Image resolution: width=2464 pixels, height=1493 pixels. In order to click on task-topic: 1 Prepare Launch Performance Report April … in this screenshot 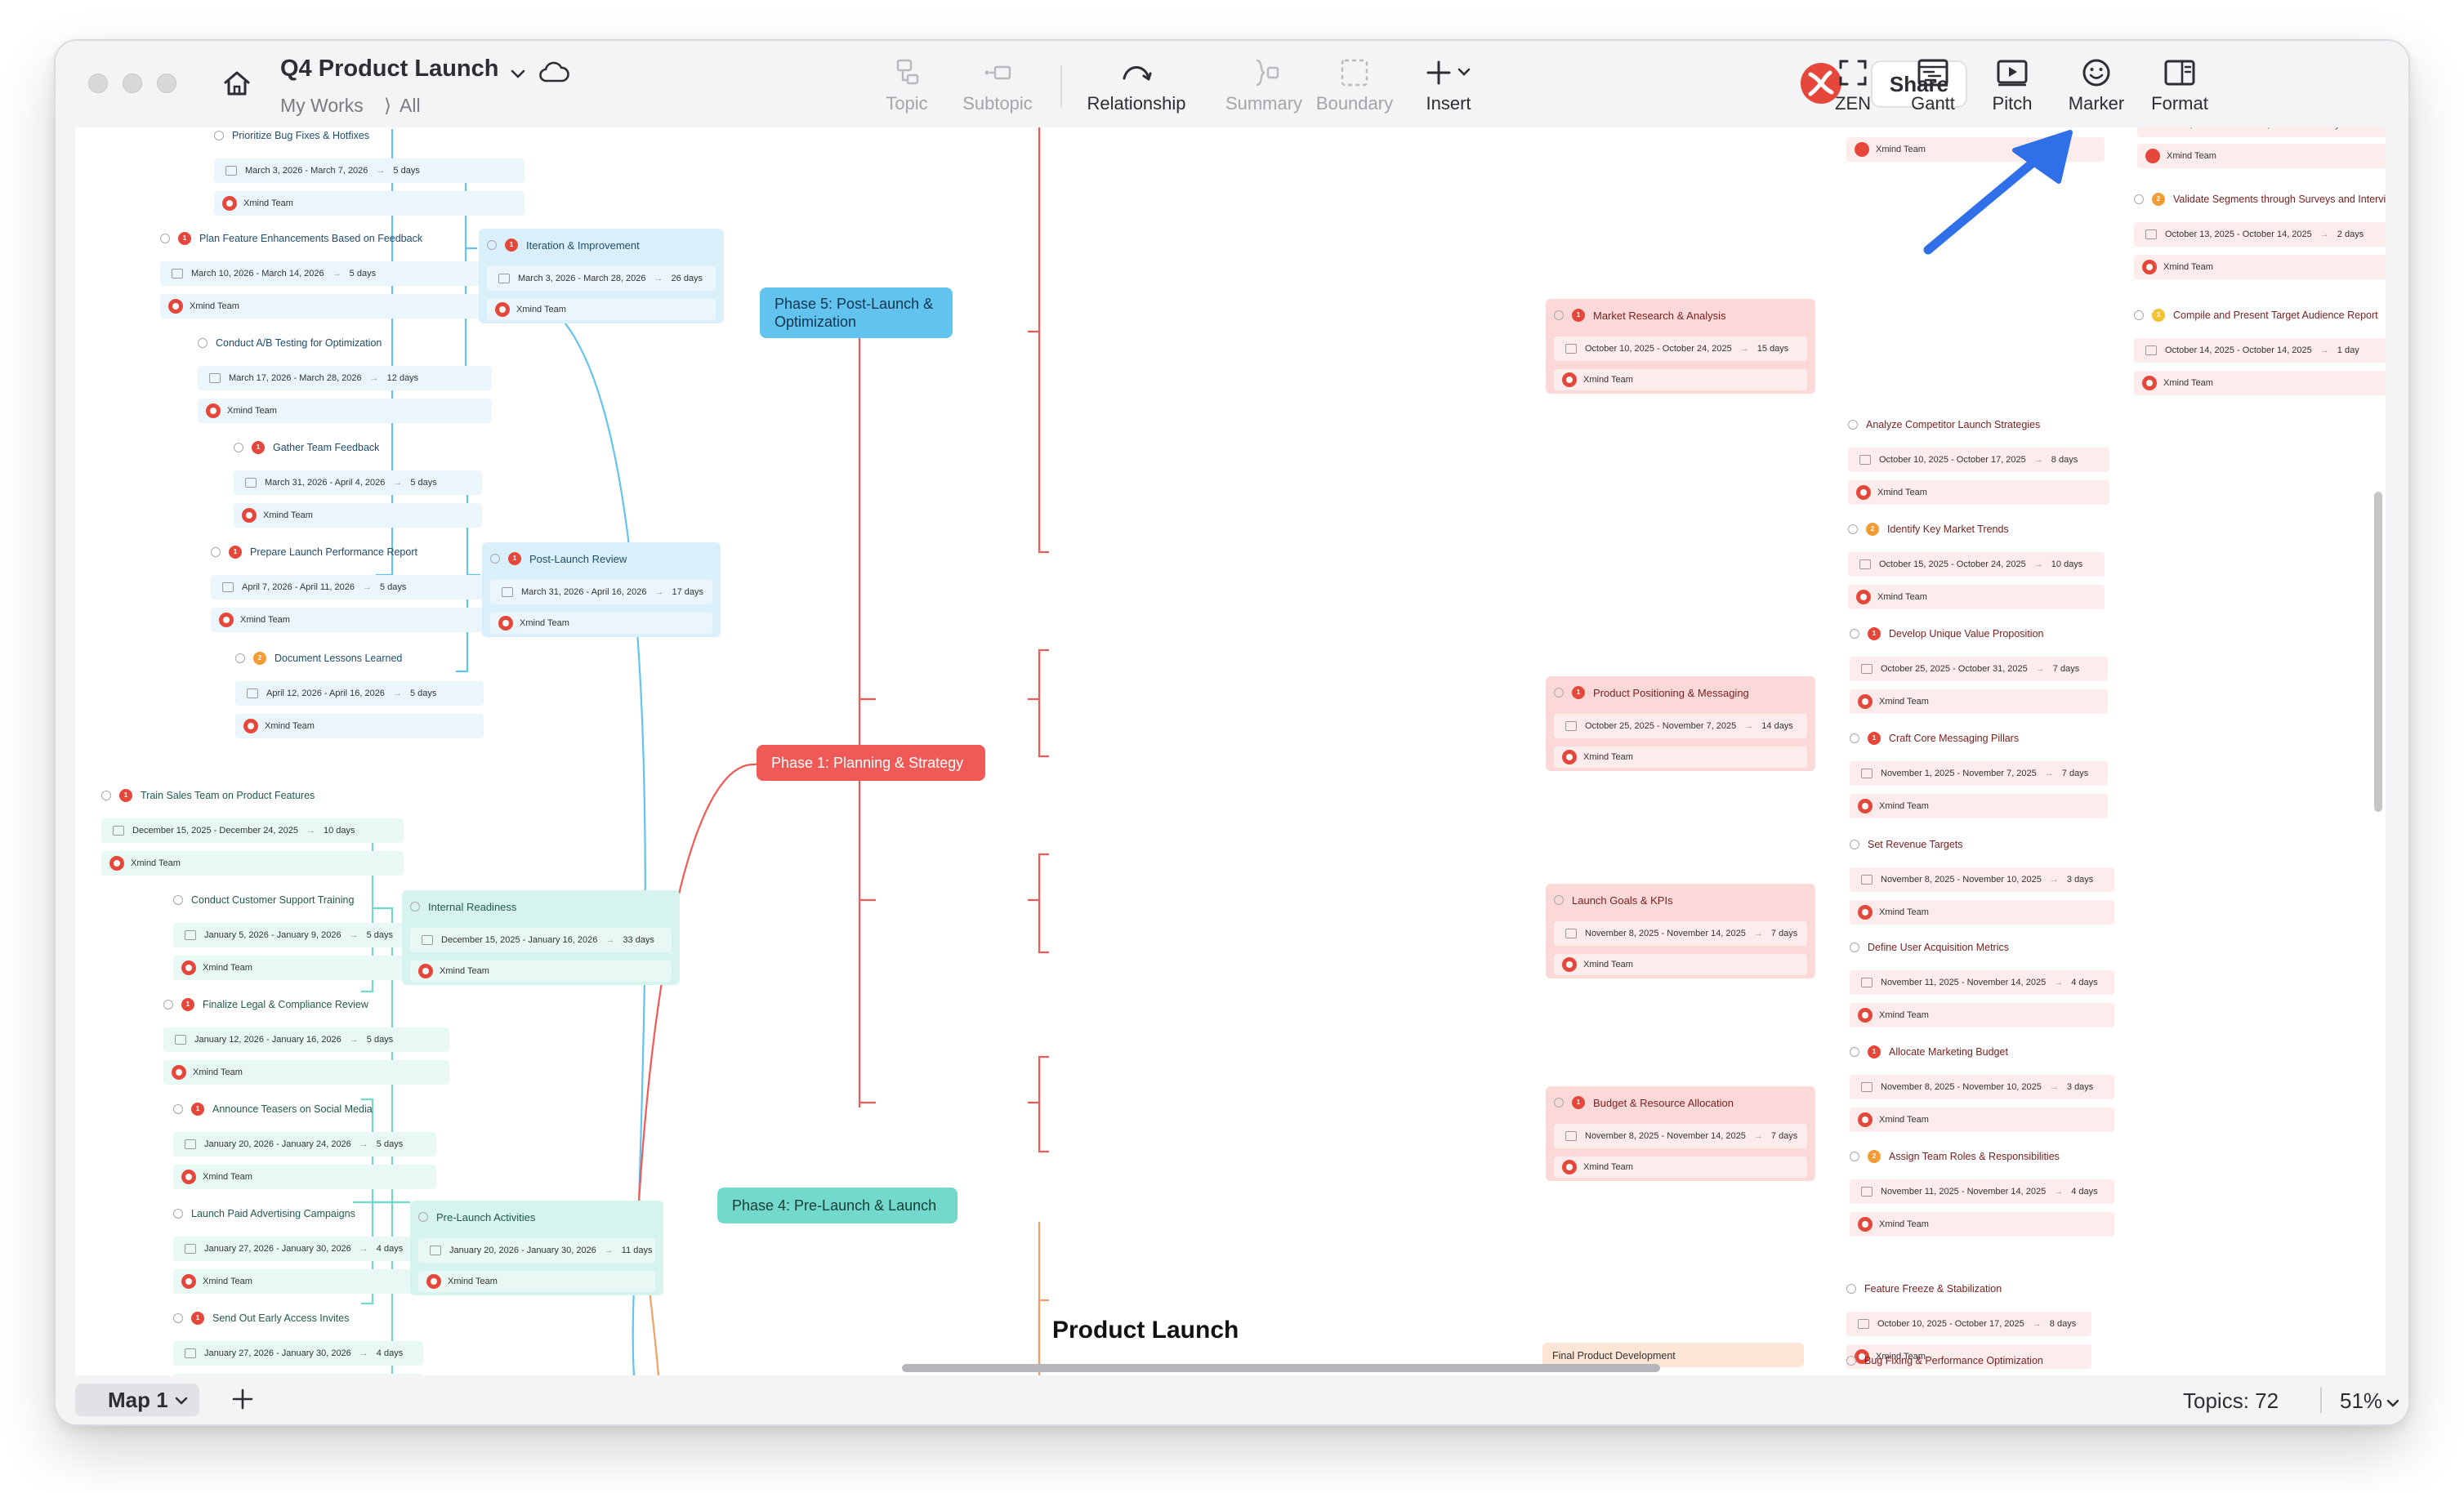, I will do `click(358, 589)`.